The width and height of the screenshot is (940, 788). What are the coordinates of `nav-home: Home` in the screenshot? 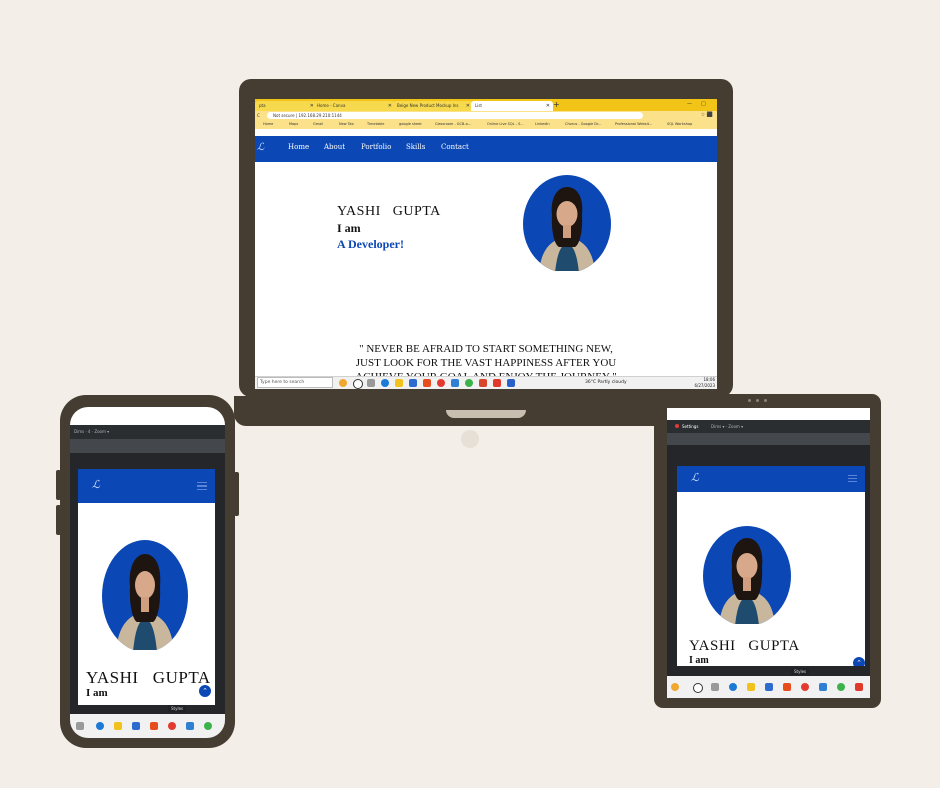 It's located at (298, 147).